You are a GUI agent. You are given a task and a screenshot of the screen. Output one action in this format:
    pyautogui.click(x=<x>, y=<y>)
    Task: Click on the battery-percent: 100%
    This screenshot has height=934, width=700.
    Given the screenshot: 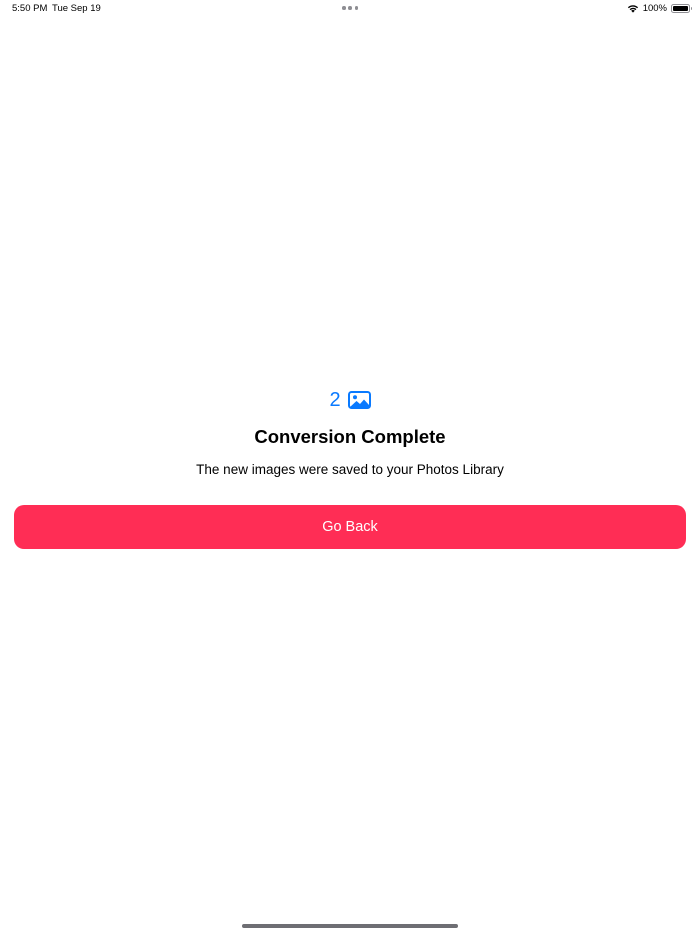 What is the action you would take?
    pyautogui.click(x=654, y=8)
    